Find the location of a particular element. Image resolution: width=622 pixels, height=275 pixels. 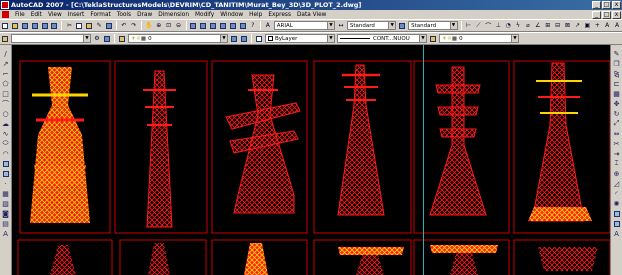

layer-properties-icon is located at coordinates (5, 38).